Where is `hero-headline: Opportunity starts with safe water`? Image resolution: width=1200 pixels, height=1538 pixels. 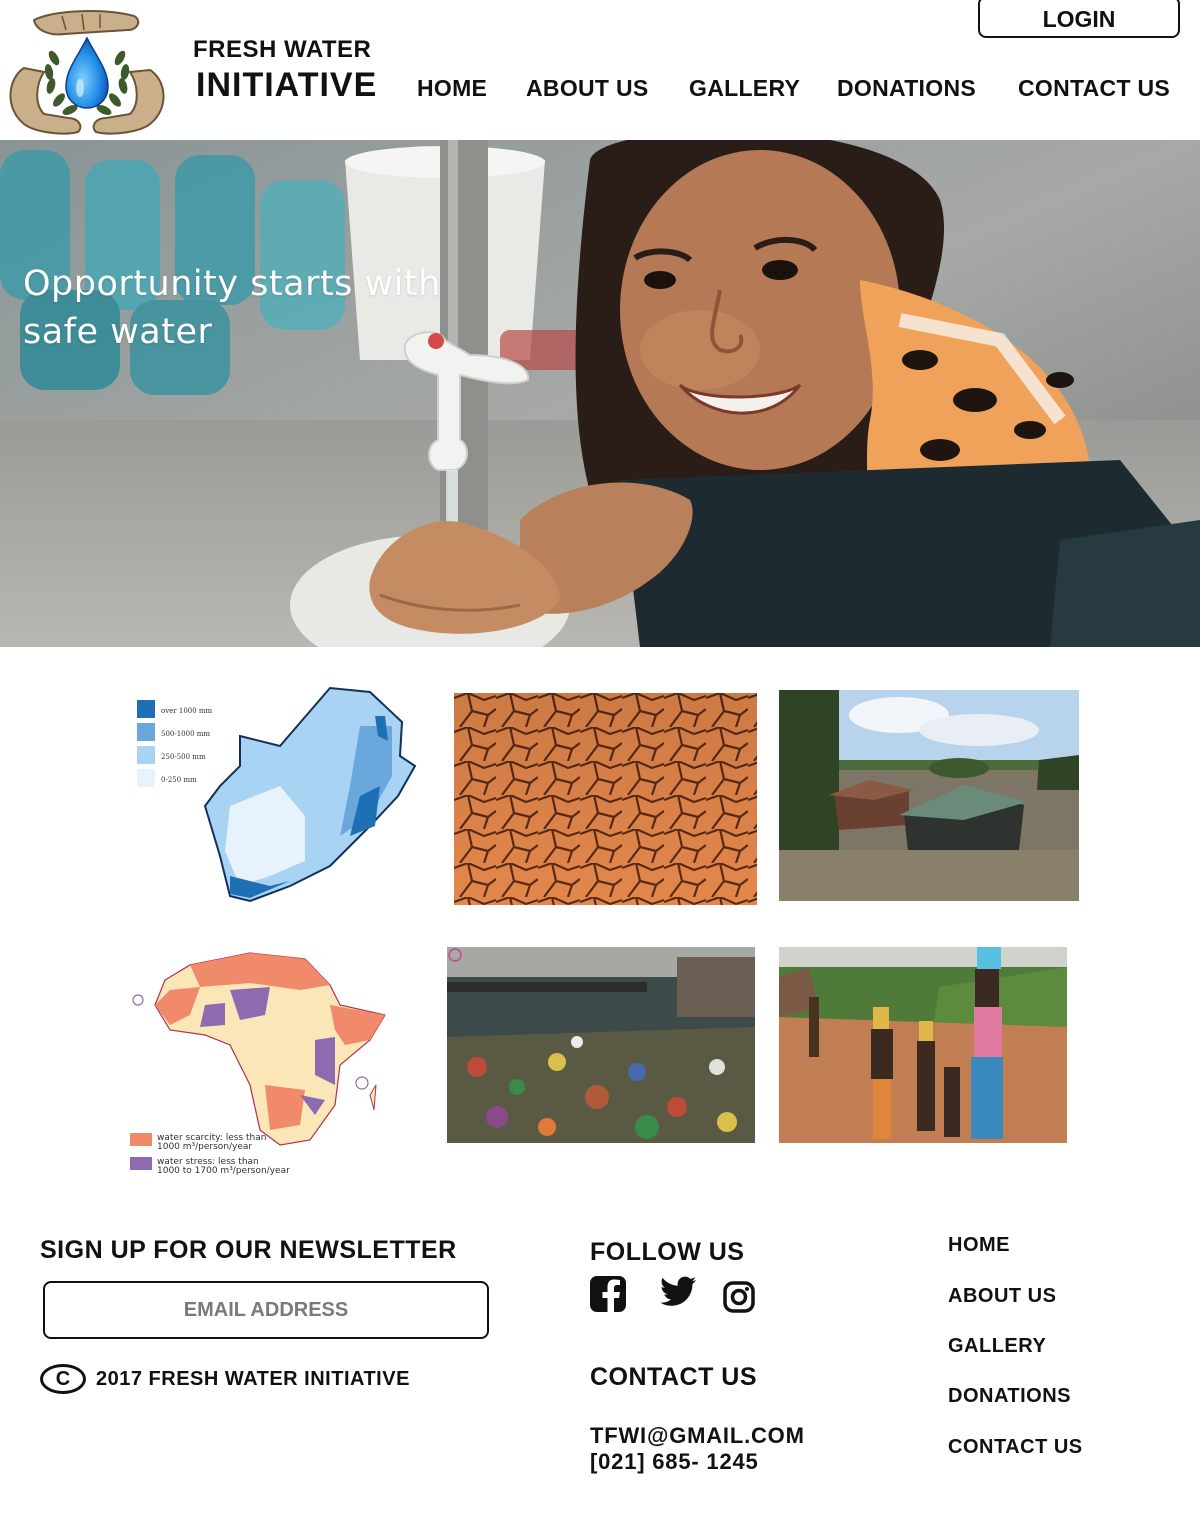 hero-headline: Opportunity starts with safe water is located at coordinates (232, 308).